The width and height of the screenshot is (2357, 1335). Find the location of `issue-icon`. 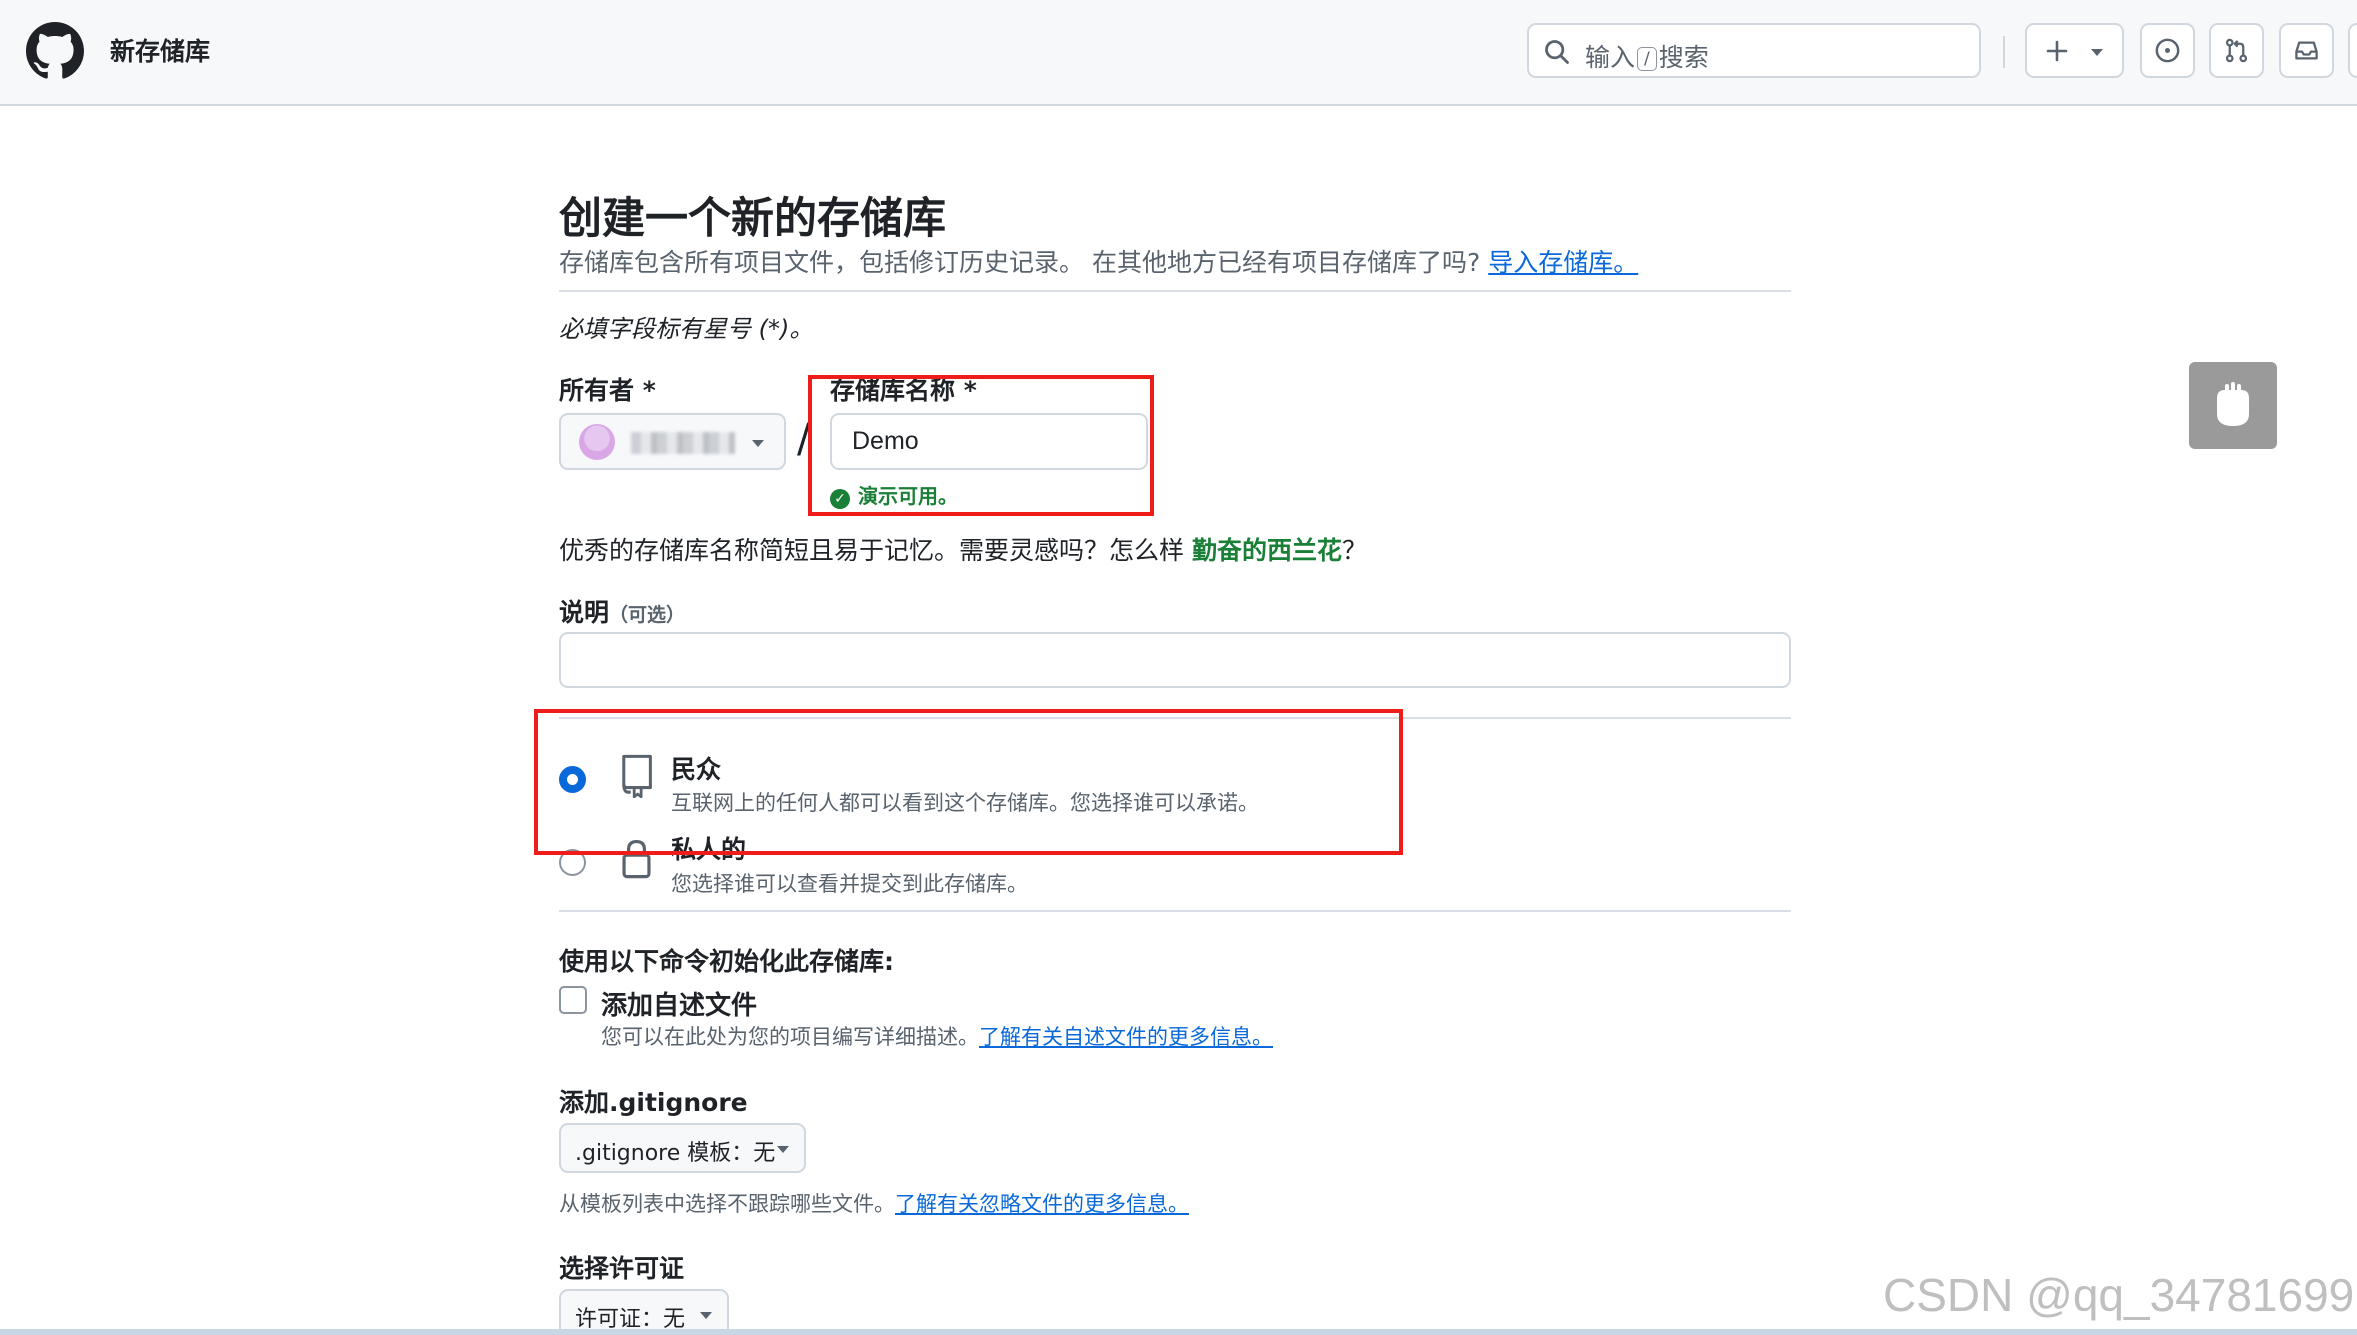

issue-icon is located at coordinates (2167, 50).